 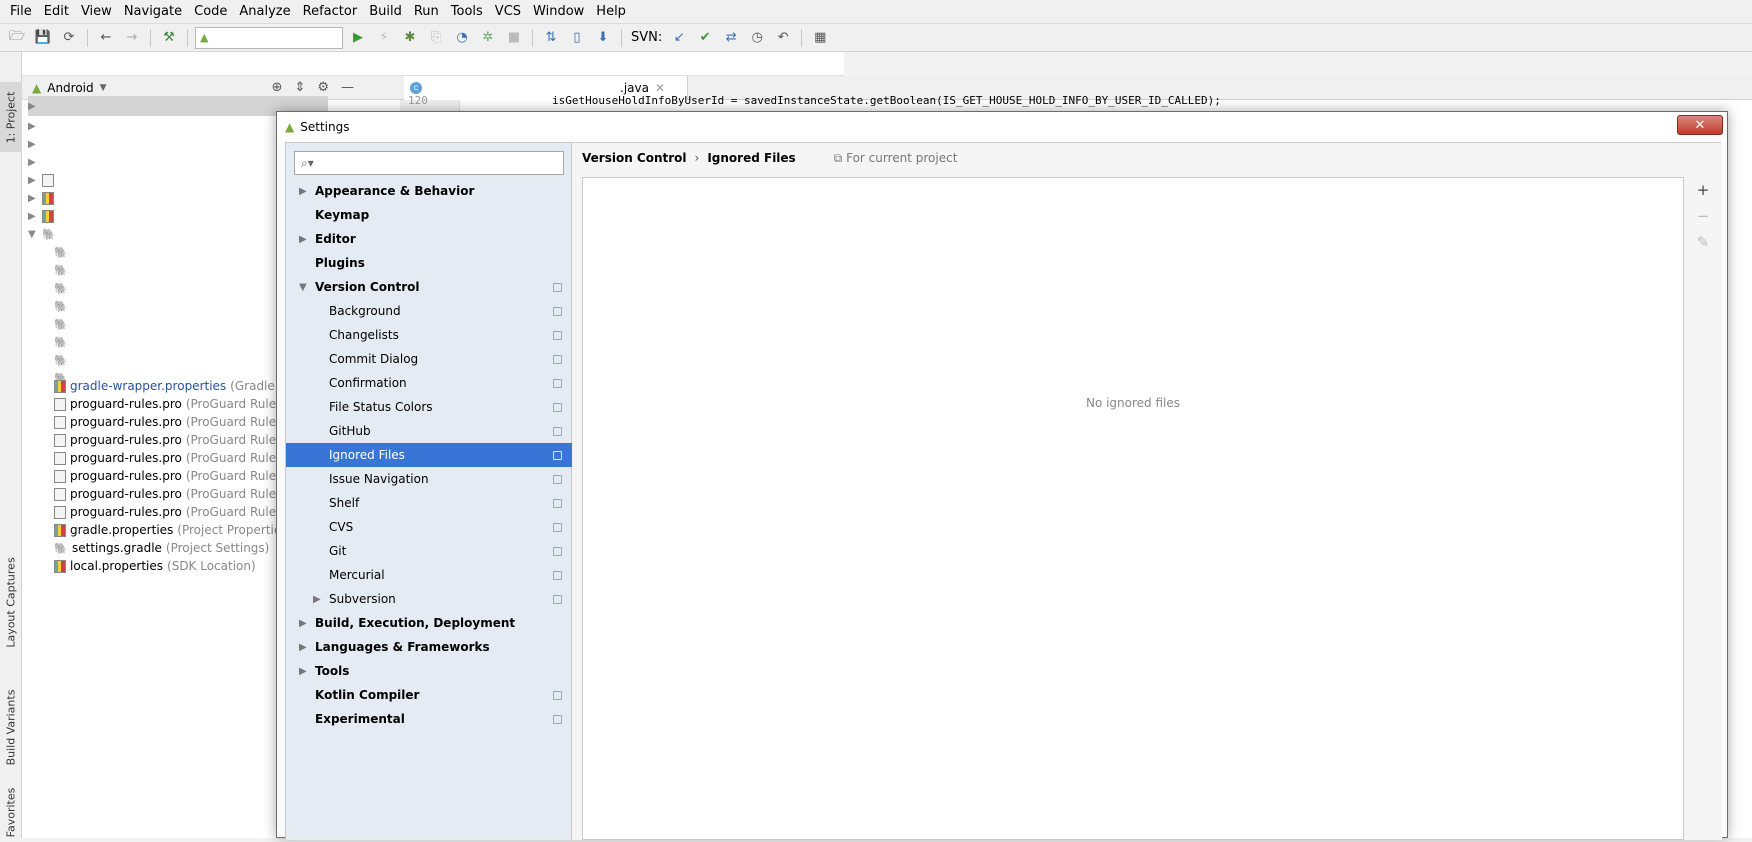 What do you see at coordinates (429, 695) in the screenshot?
I see `settings-item-kotlin-compiler: Kotlin Compiler` at bounding box center [429, 695].